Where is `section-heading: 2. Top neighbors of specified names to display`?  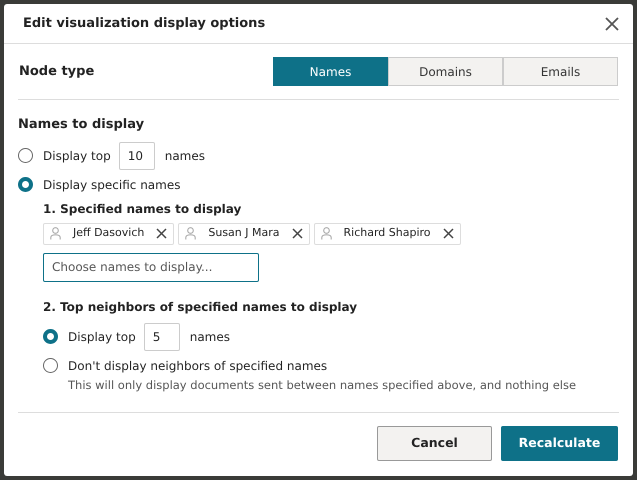
section-heading: 2. Top neighbors of specified names to display is located at coordinates (200, 307).